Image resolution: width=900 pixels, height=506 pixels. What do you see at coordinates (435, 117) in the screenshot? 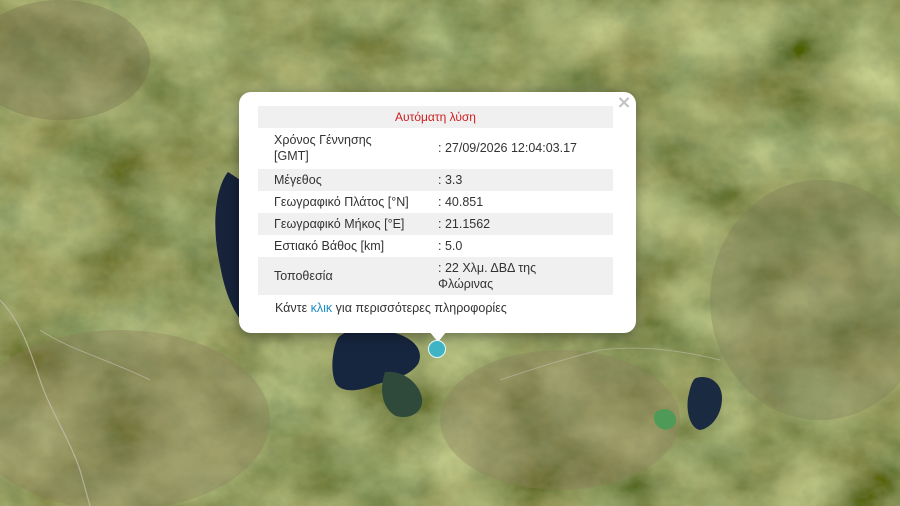
I see `popup-title: Αυτόματη λύση` at bounding box center [435, 117].